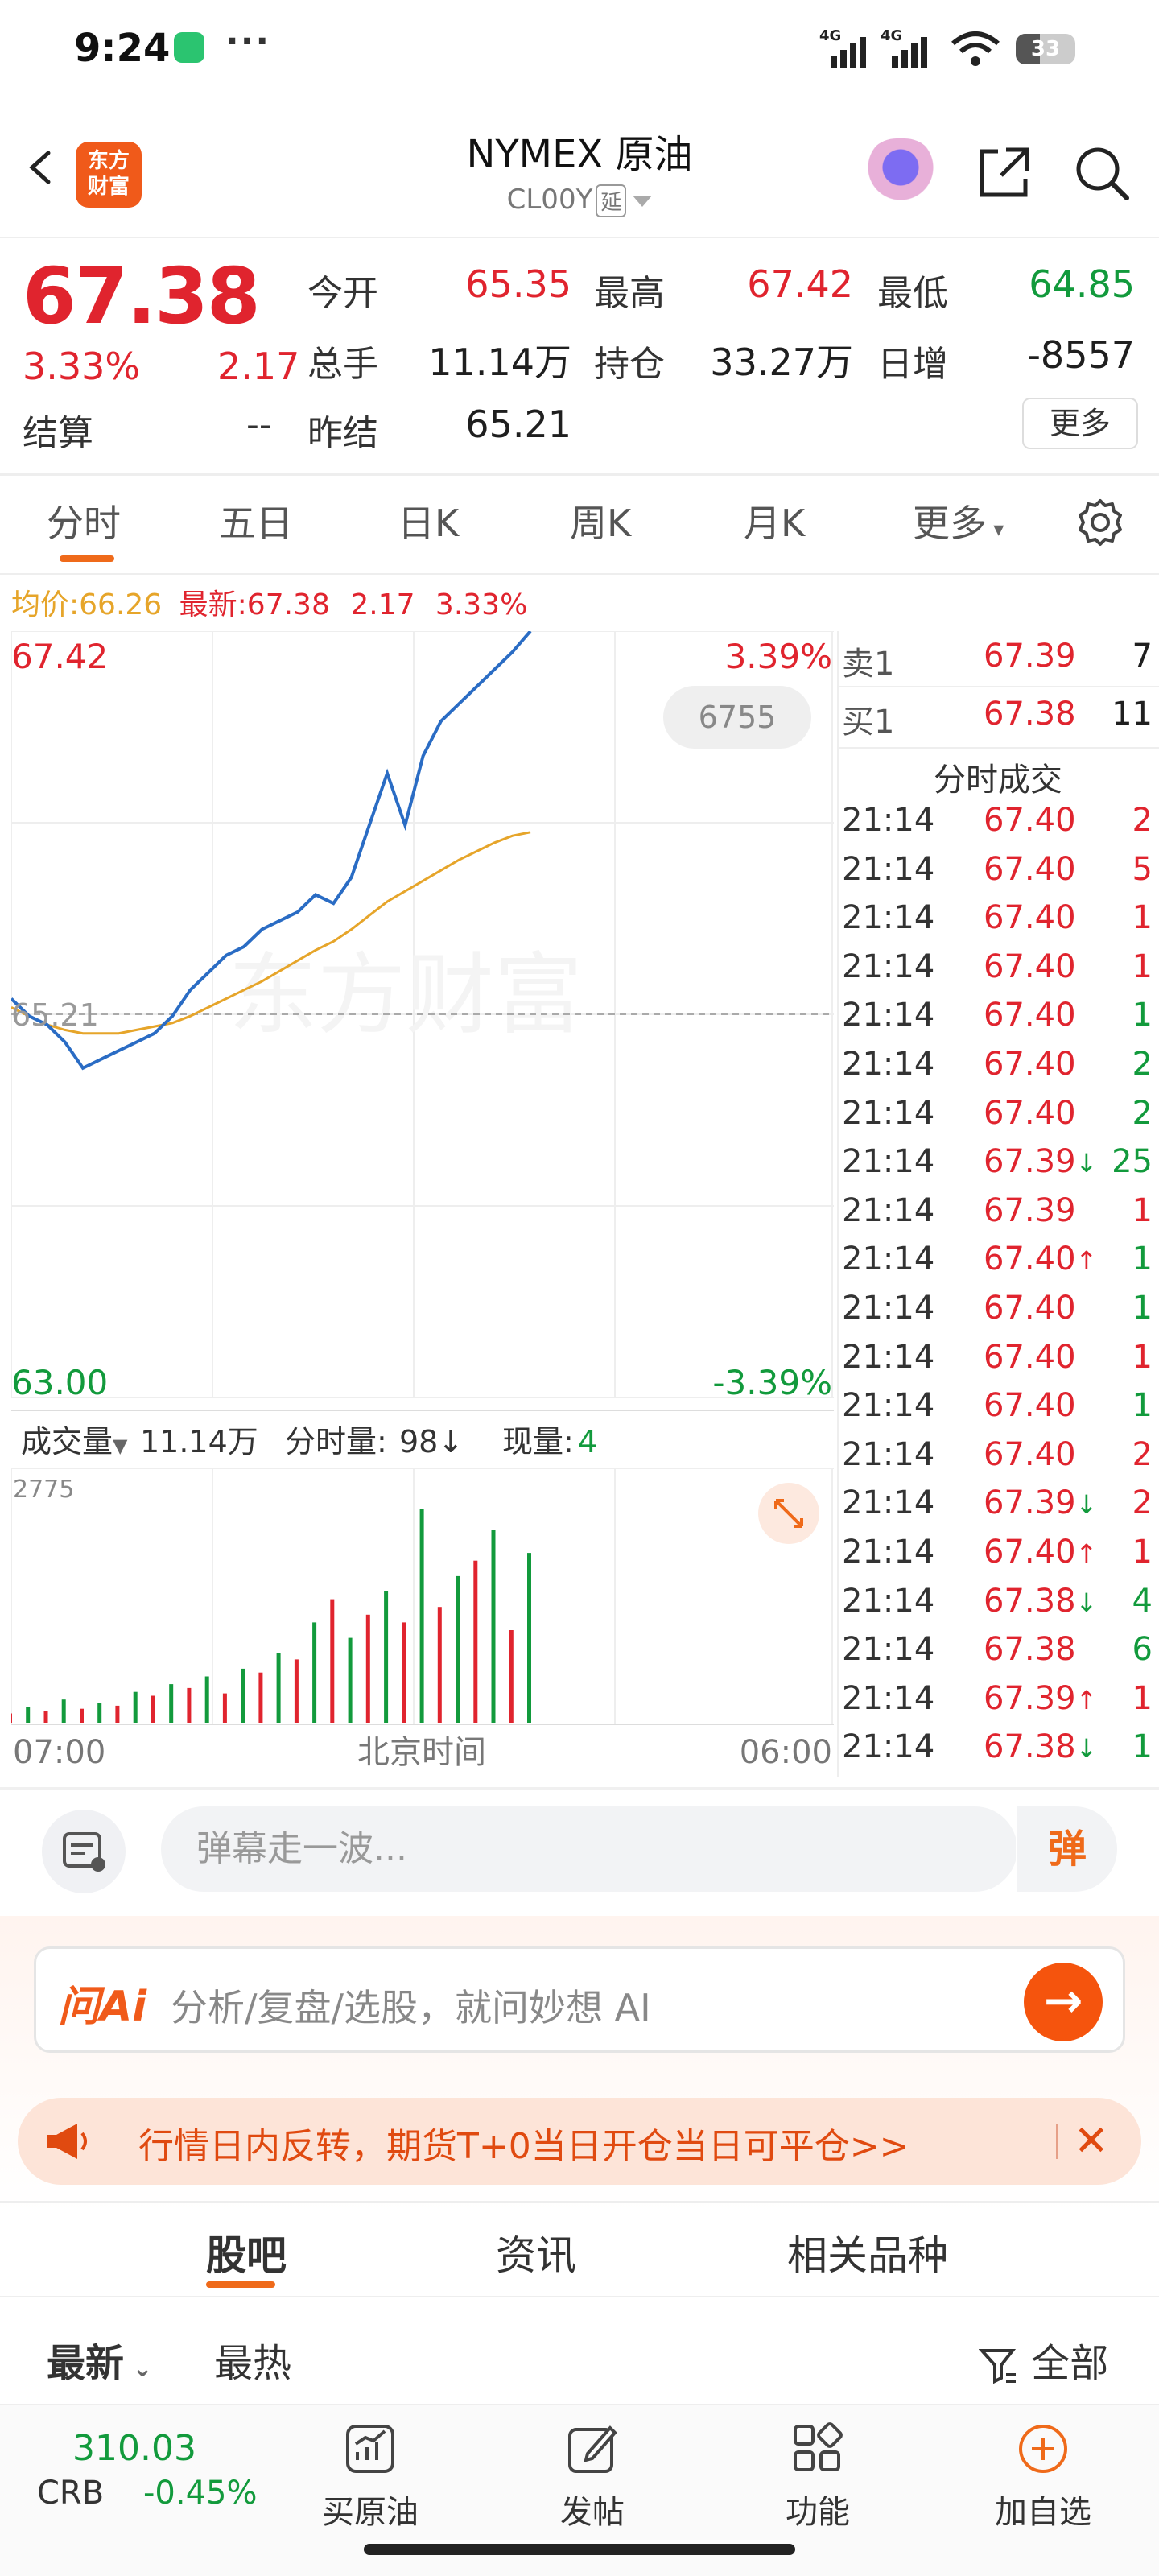  What do you see at coordinates (1091, 2141) in the screenshot?
I see `close-icon: ✕` at bounding box center [1091, 2141].